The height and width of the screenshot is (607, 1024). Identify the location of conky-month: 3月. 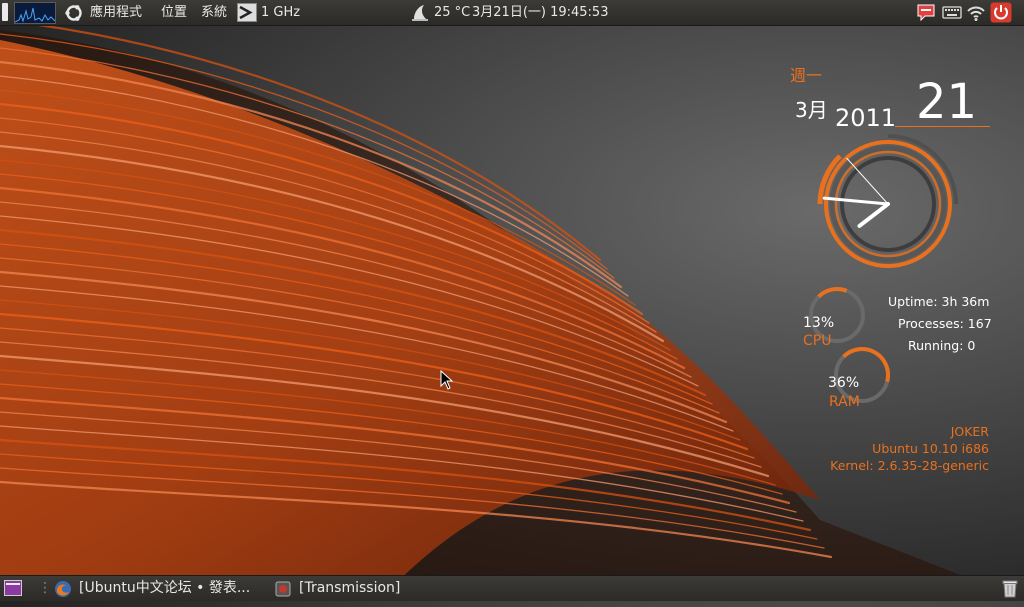
(811, 110).